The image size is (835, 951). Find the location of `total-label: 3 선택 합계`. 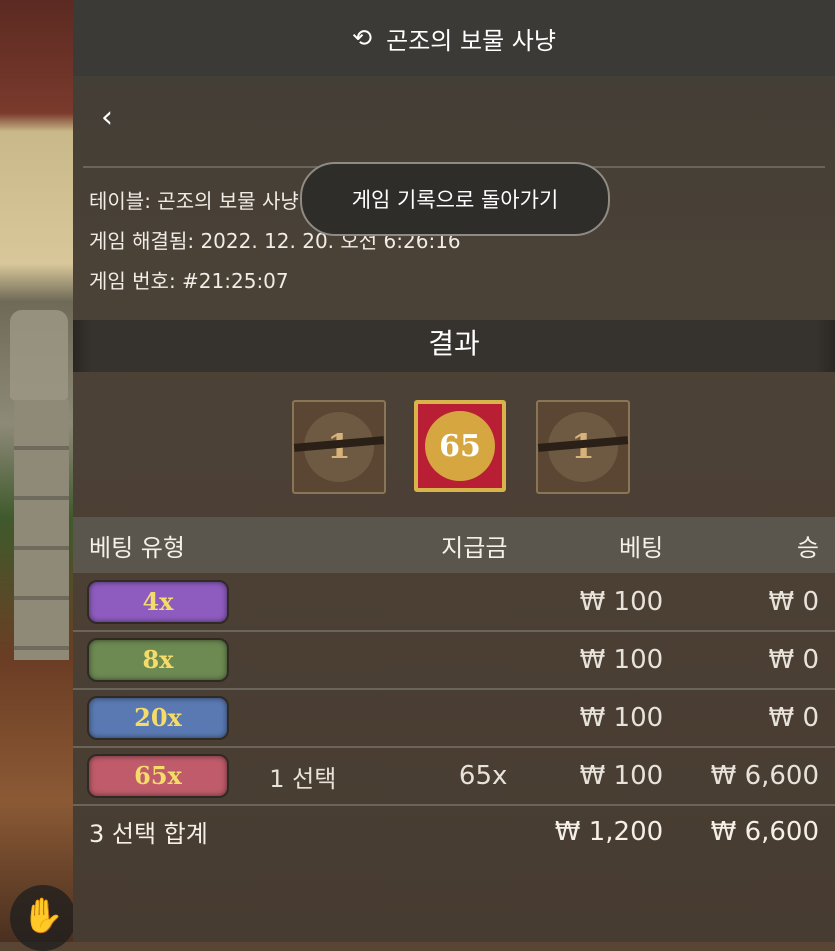

total-label: 3 선택 합계 is located at coordinates (148, 834).